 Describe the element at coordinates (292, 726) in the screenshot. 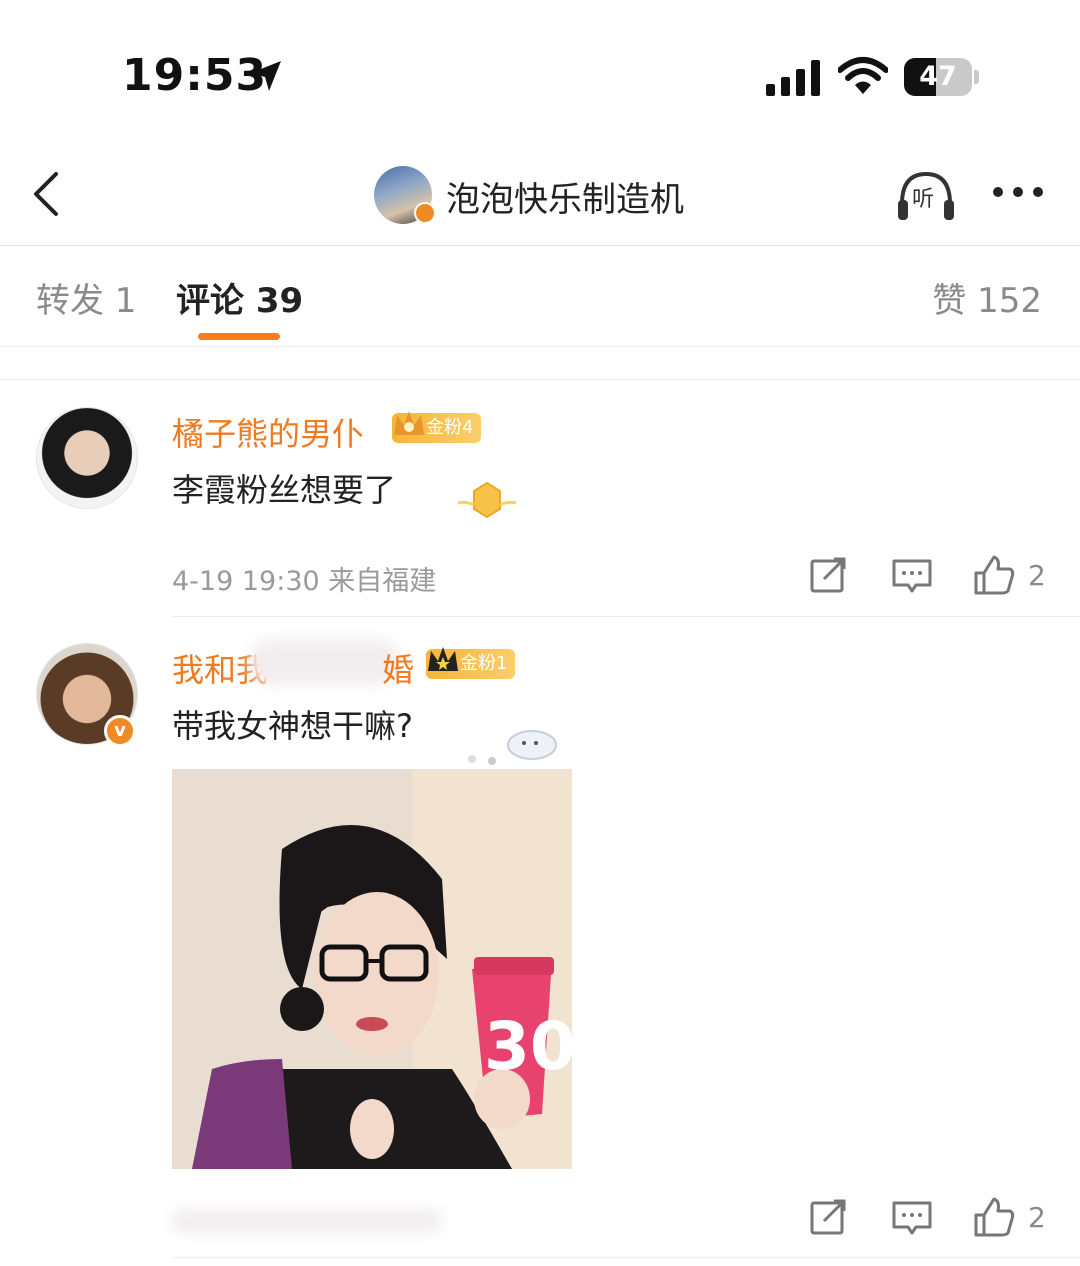

I see `comment-text: 带我女神想干嘛?` at that location.